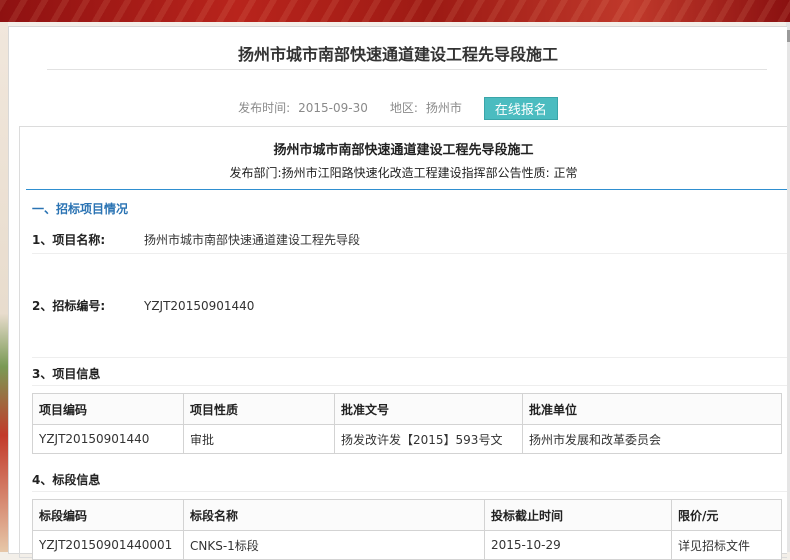 The image size is (790, 560). What do you see at coordinates (108, 439) in the screenshot?
I see `table-cell: YZJT20150901440` at bounding box center [108, 439].